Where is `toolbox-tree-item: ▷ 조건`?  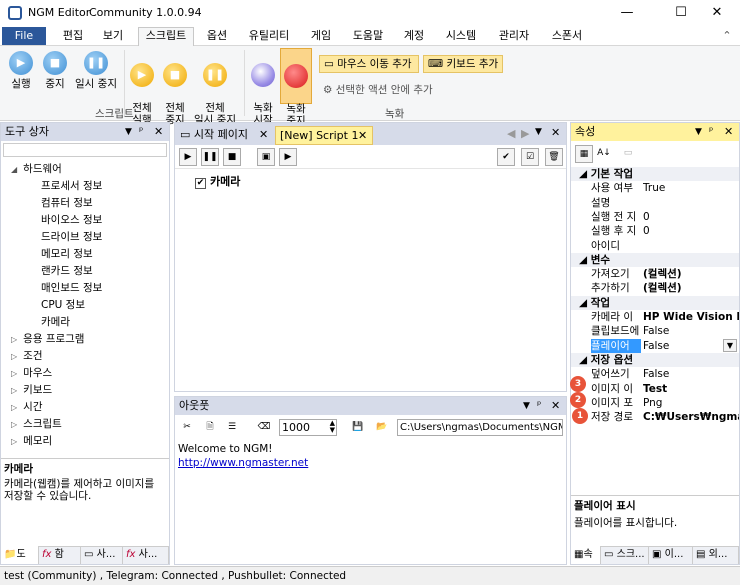 toolbox-tree-item: ▷ 조건 is located at coordinates (26, 356).